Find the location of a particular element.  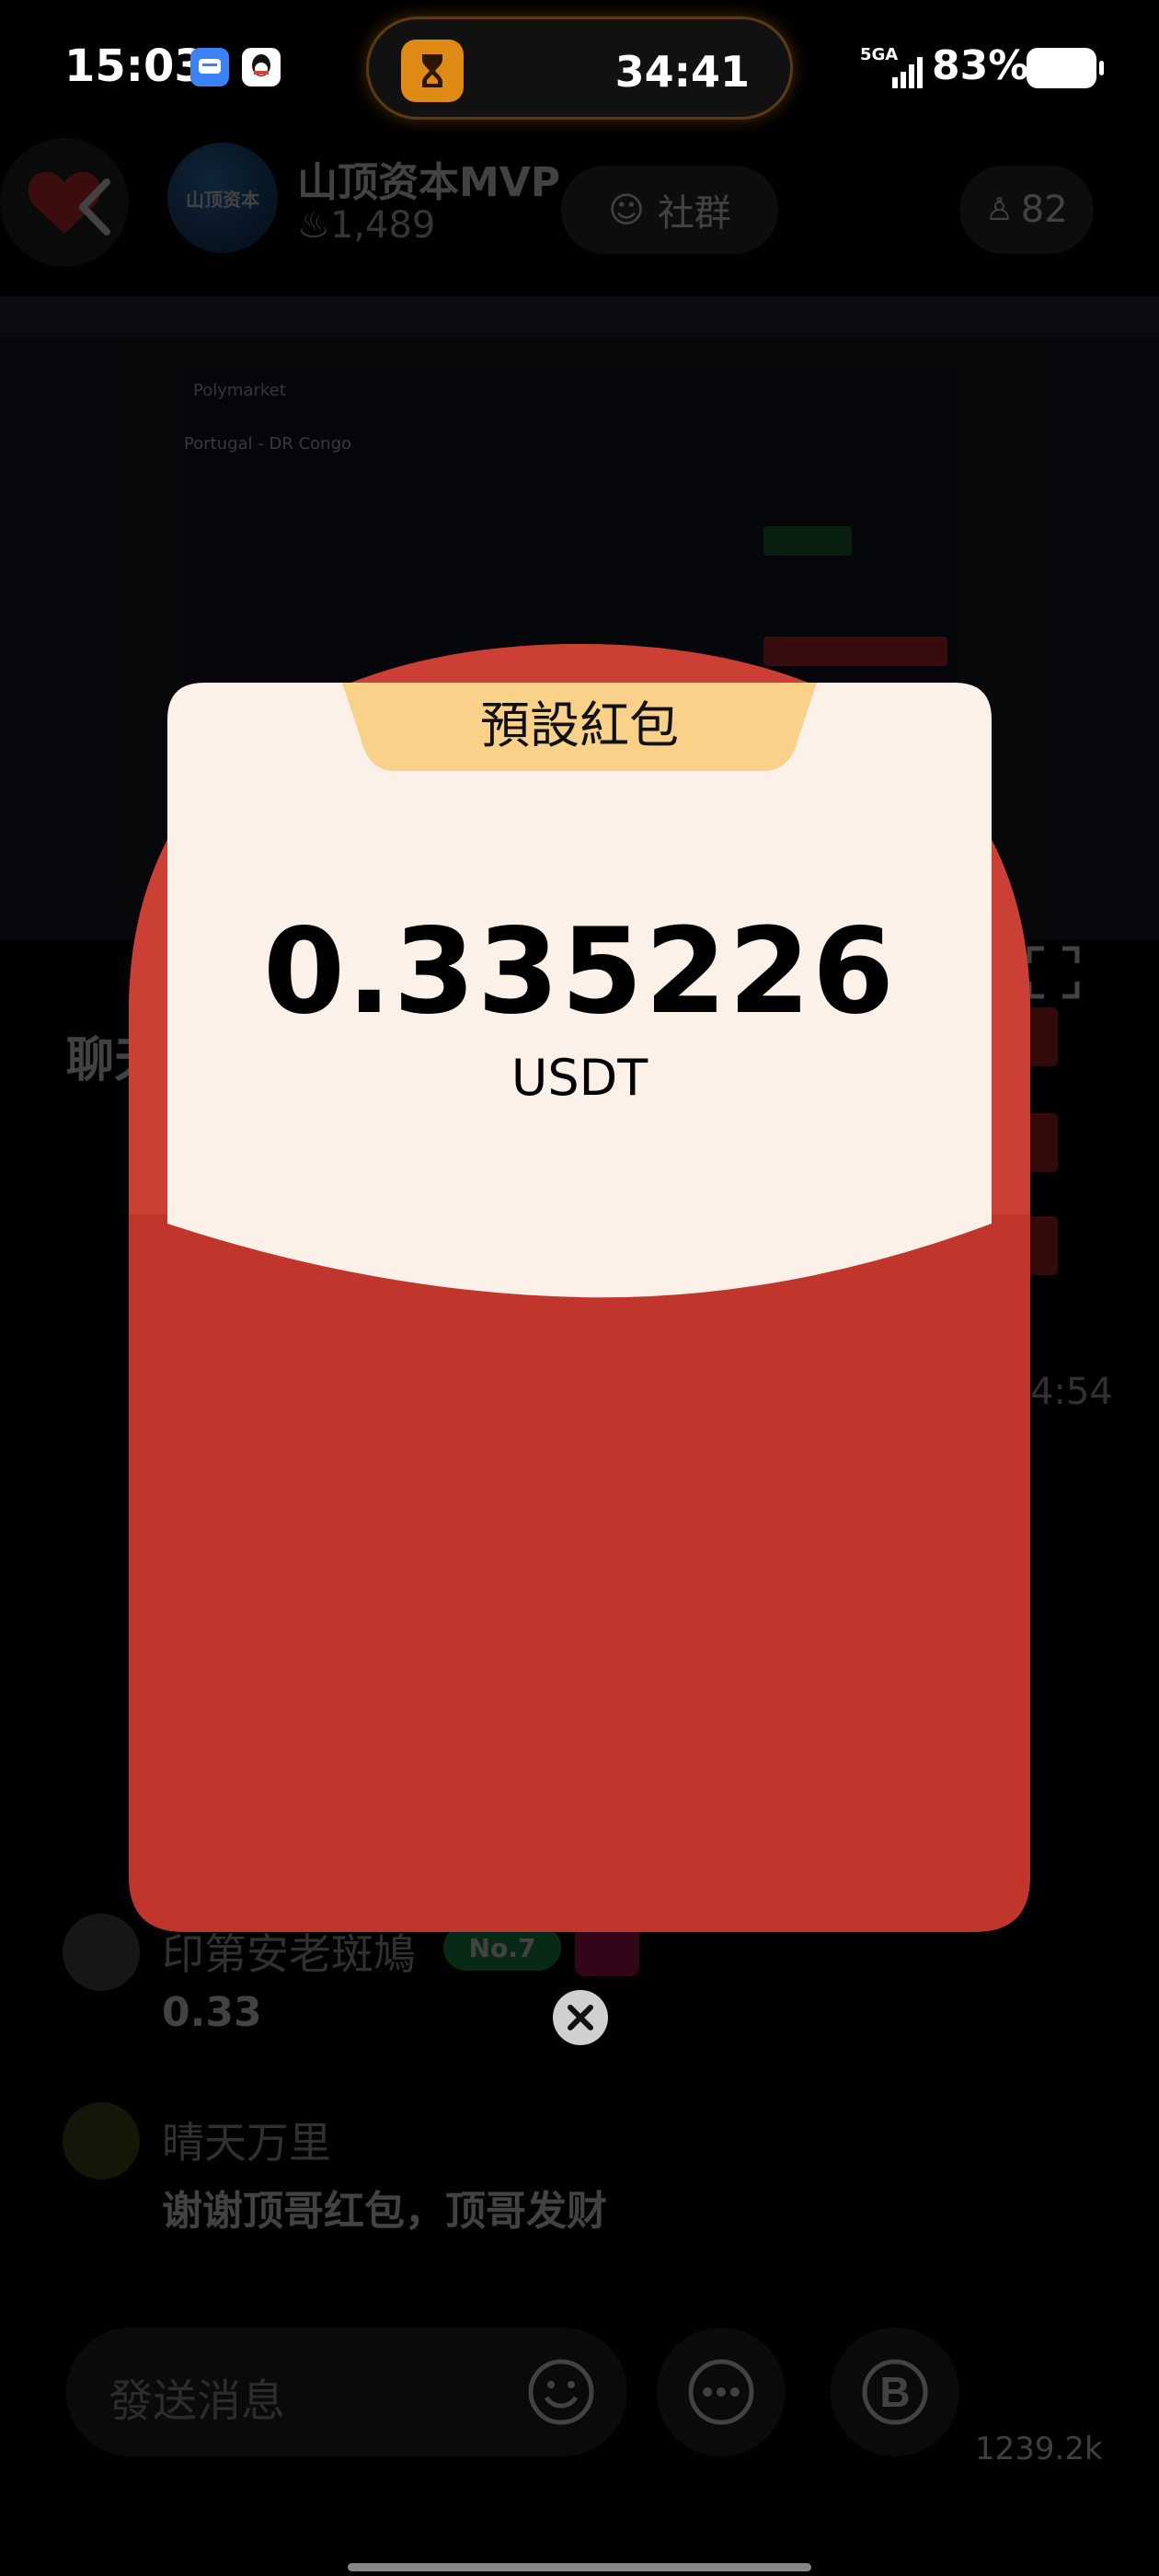

packet-currency: USDT is located at coordinates (579, 1078).